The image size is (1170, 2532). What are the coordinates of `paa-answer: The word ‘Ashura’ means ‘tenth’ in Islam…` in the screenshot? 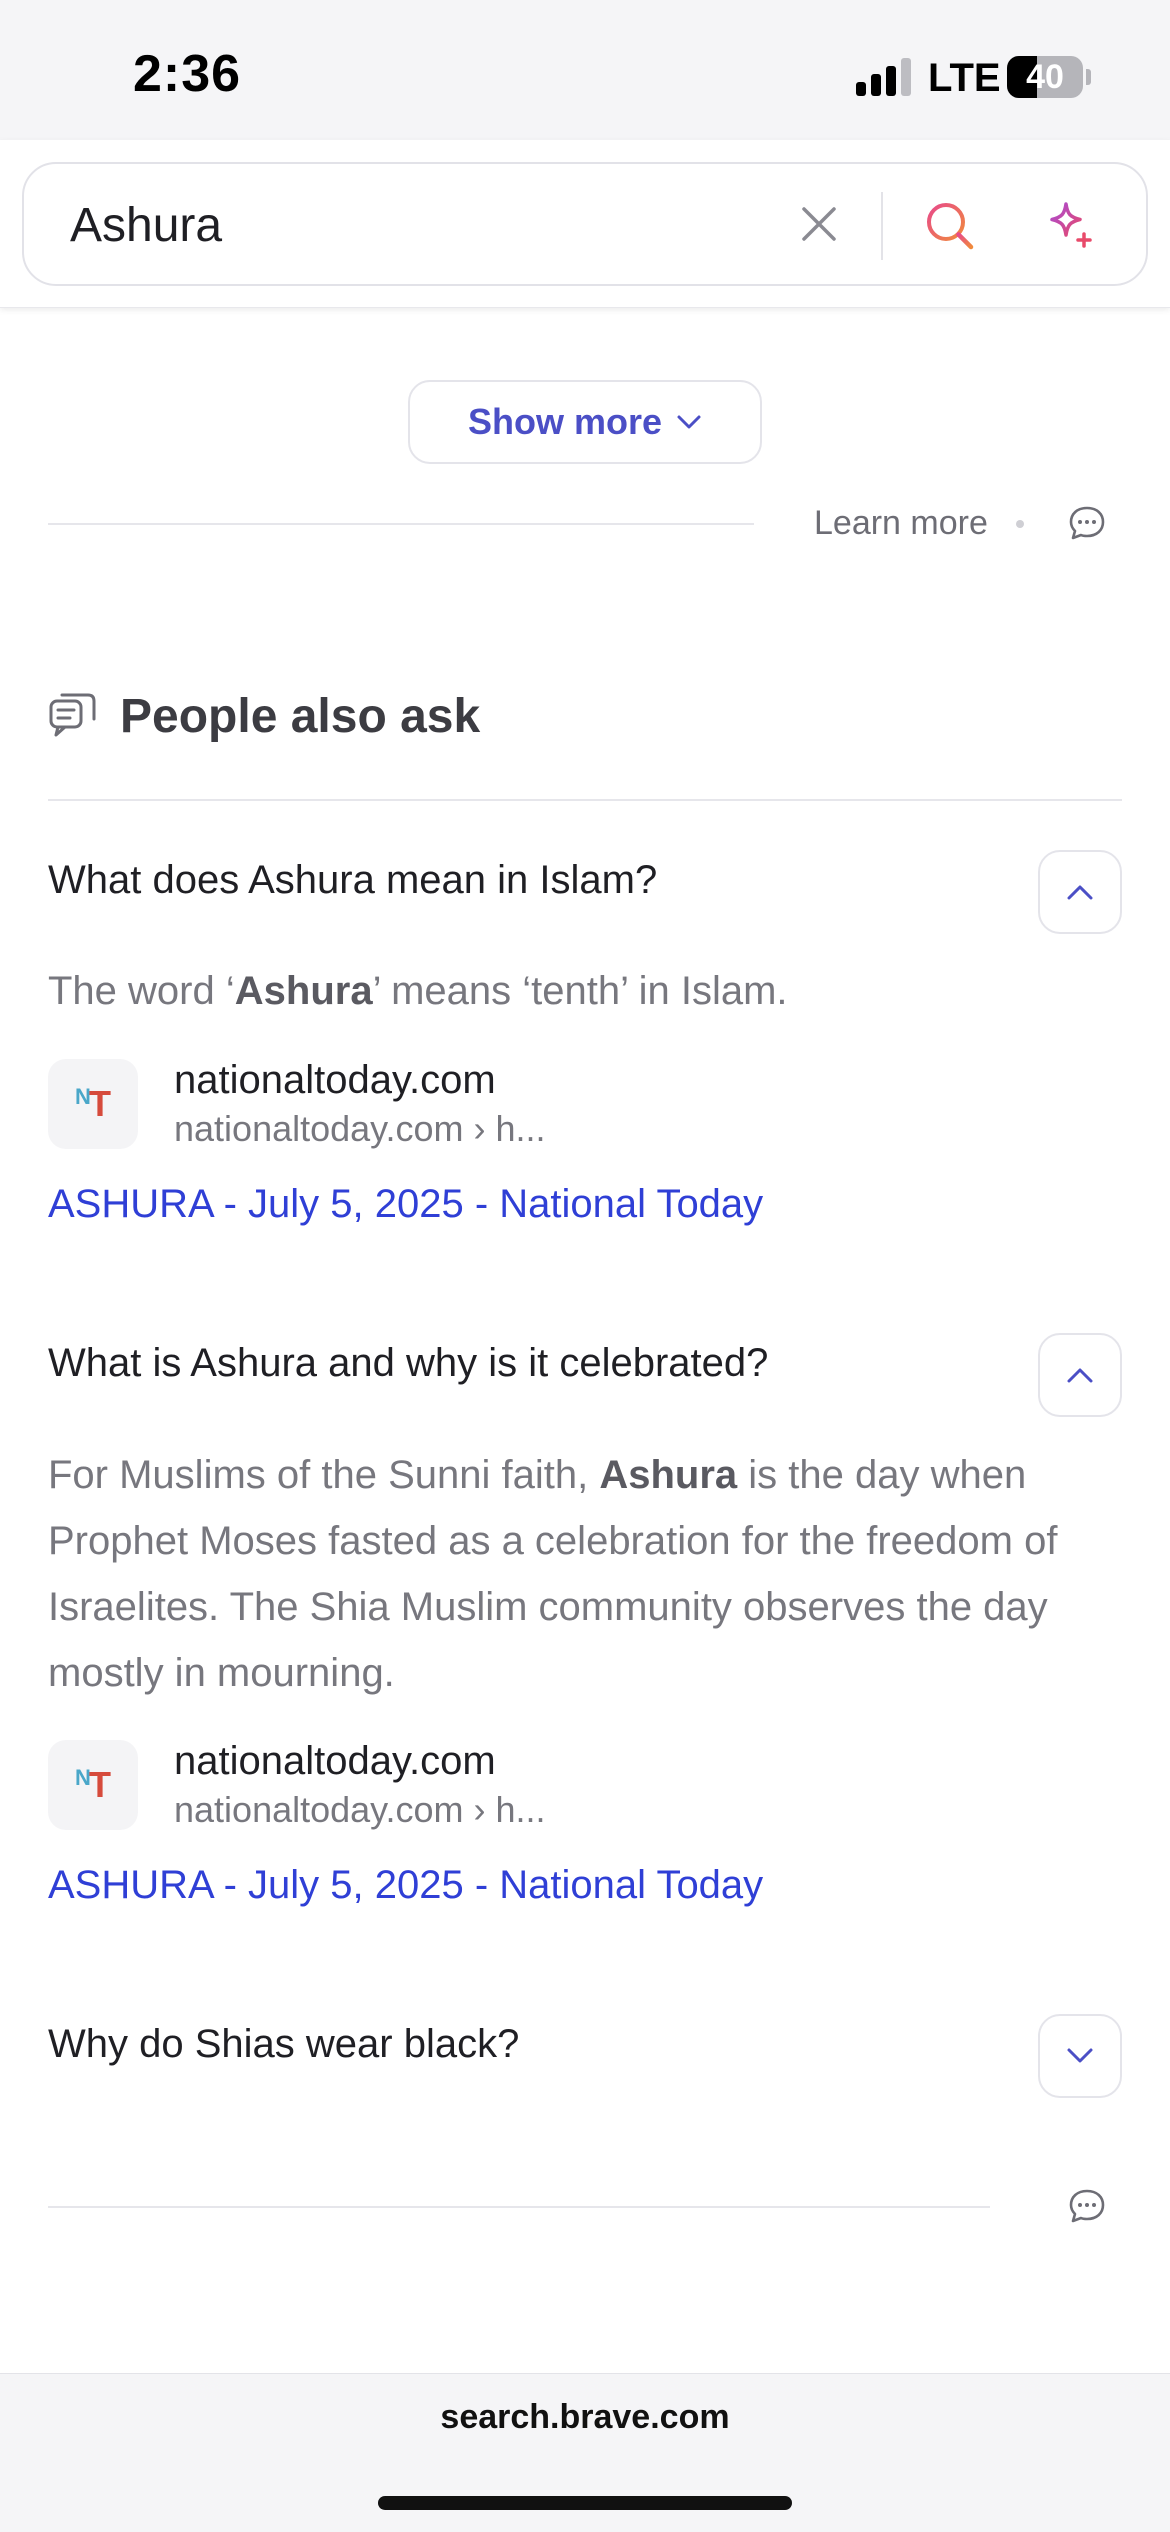 It's located at (588, 991).